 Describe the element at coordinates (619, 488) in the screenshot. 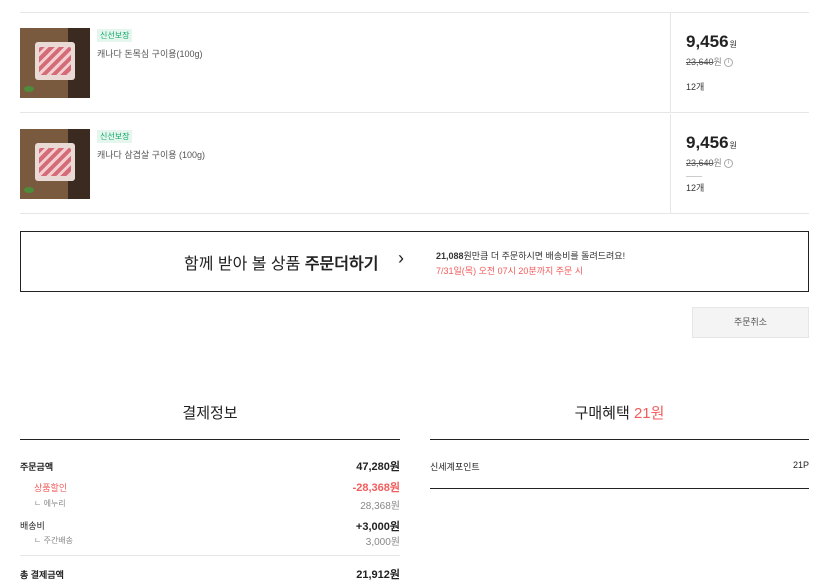

I see `benefit-bottom-divider` at that location.